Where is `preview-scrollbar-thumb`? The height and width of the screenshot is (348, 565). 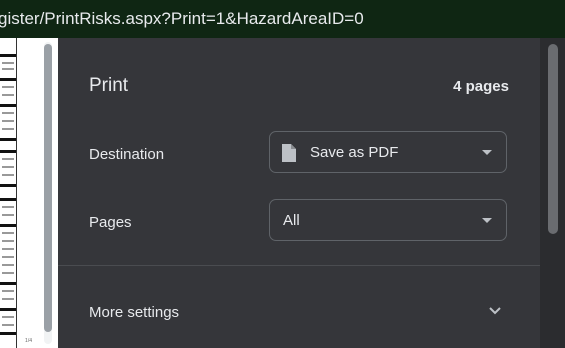
preview-scrollbar-thumb is located at coordinates (48, 188).